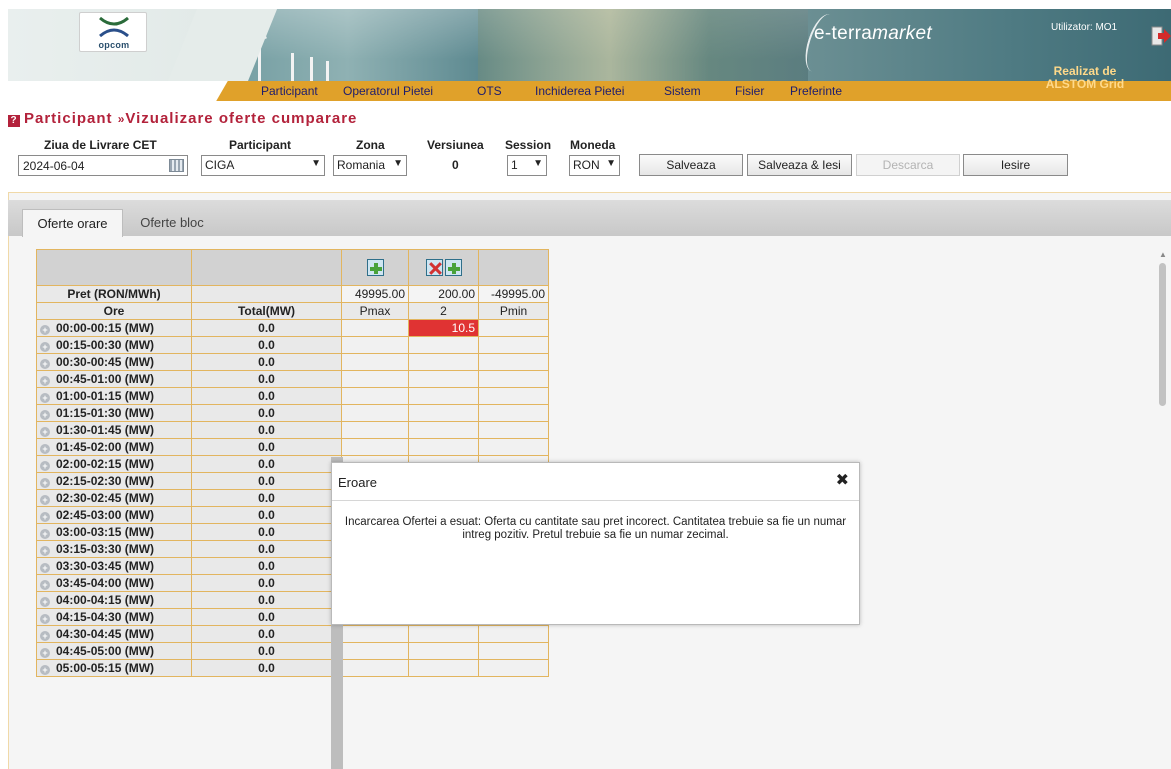 This screenshot has height=769, width=1171. Describe the element at coordinates (682, 91) in the screenshot. I see `menu-sistem: Sistem` at that location.